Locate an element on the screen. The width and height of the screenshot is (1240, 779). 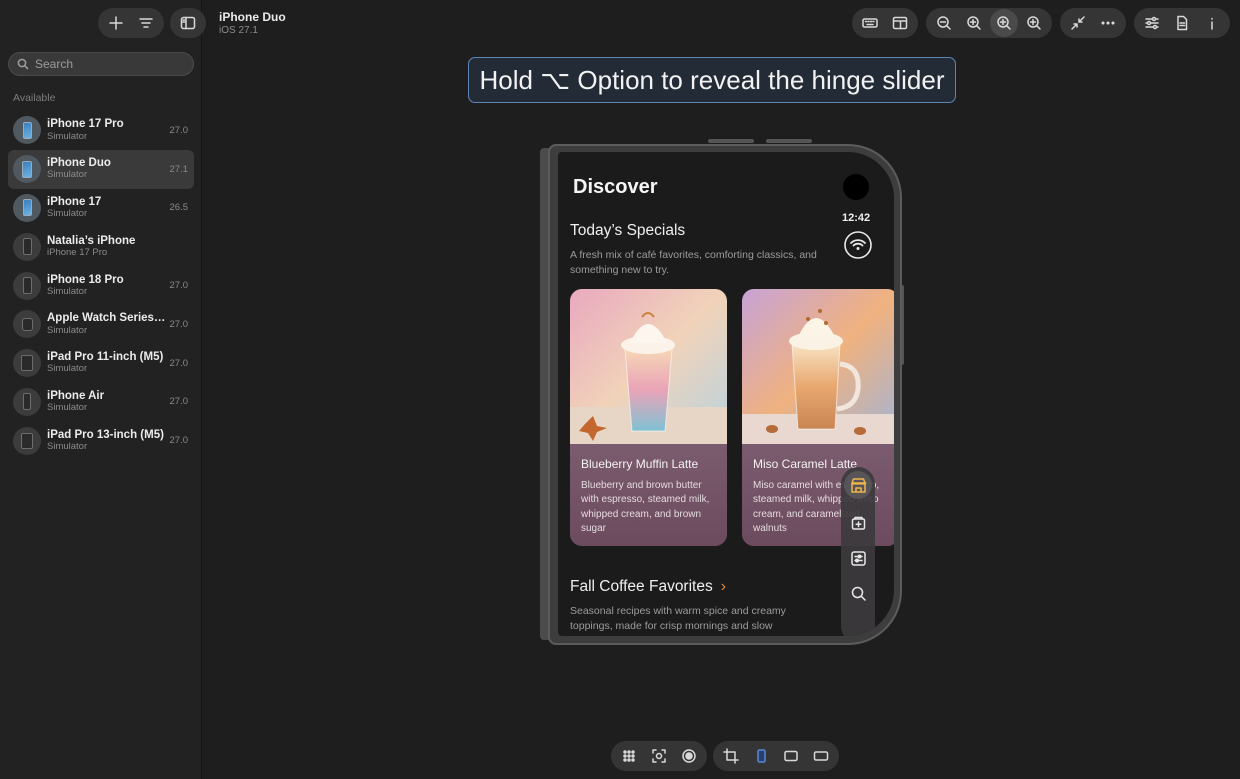
screenshot-button is located at coordinates (659, 756).